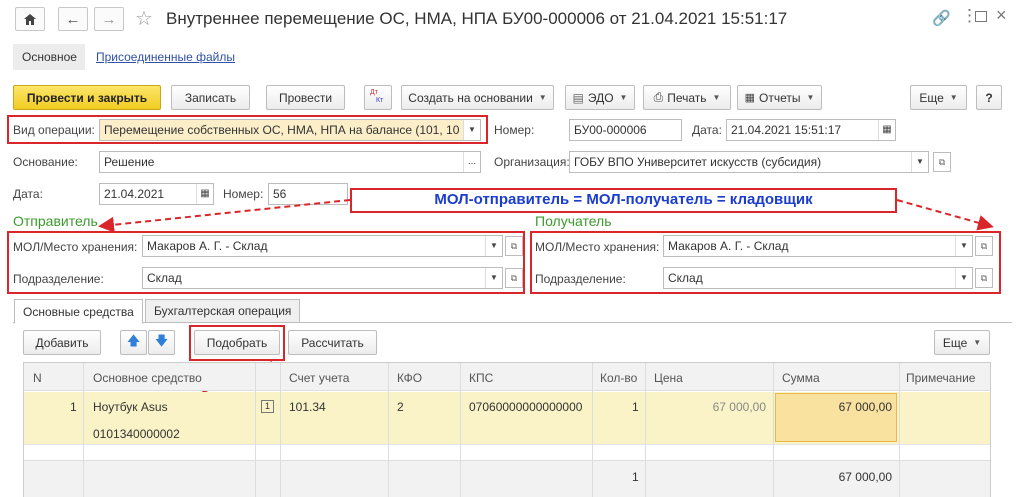 The image size is (1024, 497). What do you see at coordinates (73, 407) in the screenshot?
I see `row-n: 1` at bounding box center [73, 407].